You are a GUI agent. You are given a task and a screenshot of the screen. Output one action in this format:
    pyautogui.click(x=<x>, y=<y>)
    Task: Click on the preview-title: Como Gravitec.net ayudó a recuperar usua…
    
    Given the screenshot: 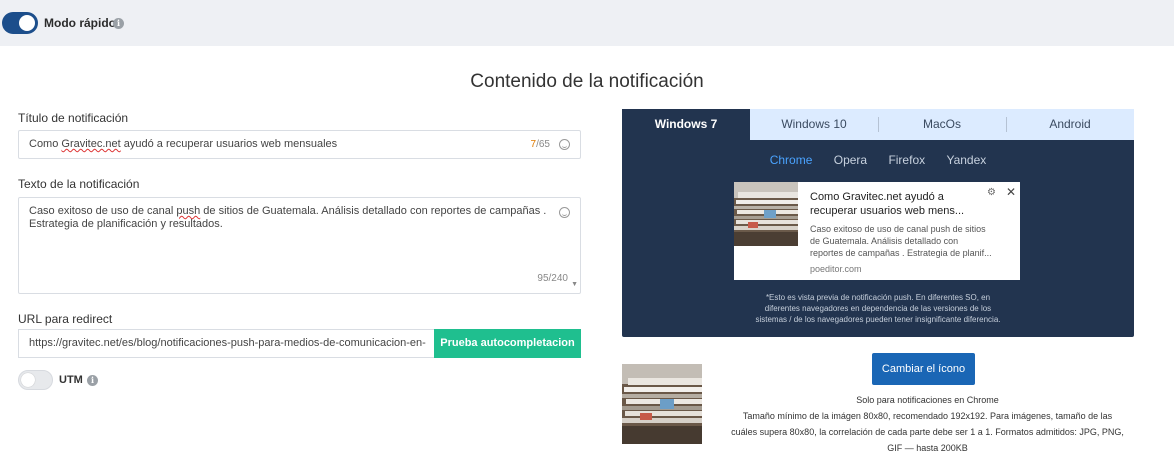 What is the action you would take?
    pyautogui.click(x=887, y=204)
    